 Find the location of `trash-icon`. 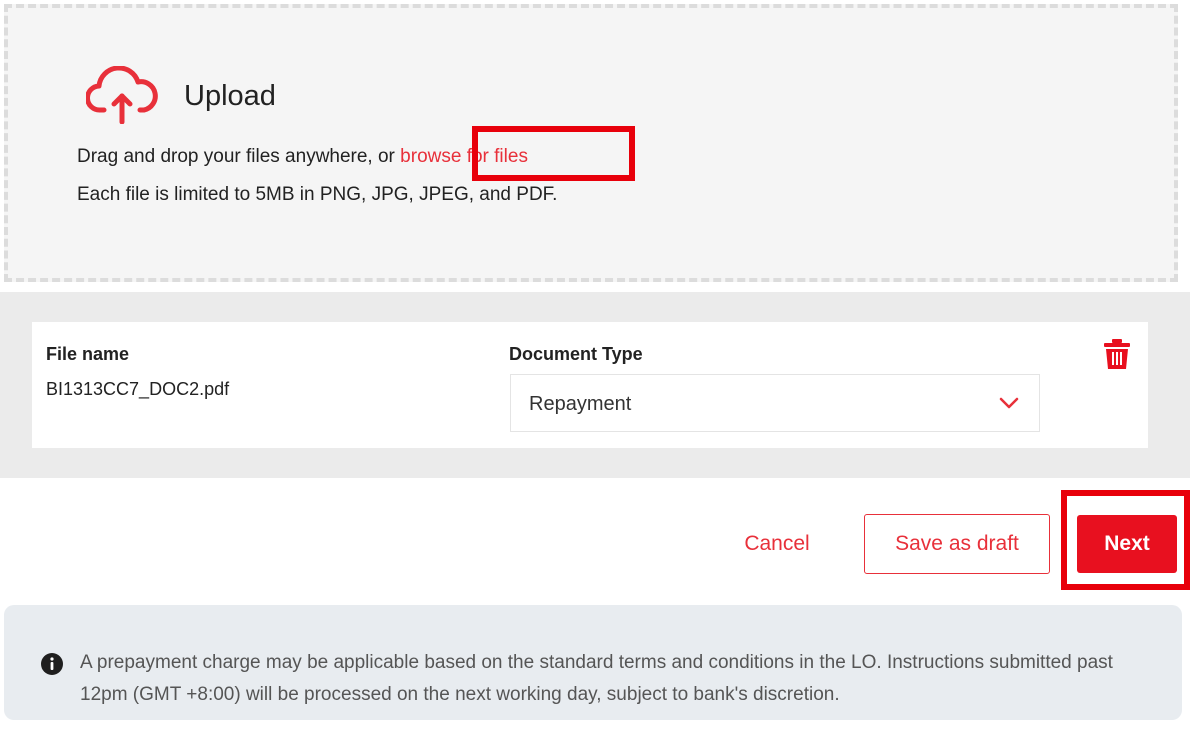

trash-icon is located at coordinates (1117, 354).